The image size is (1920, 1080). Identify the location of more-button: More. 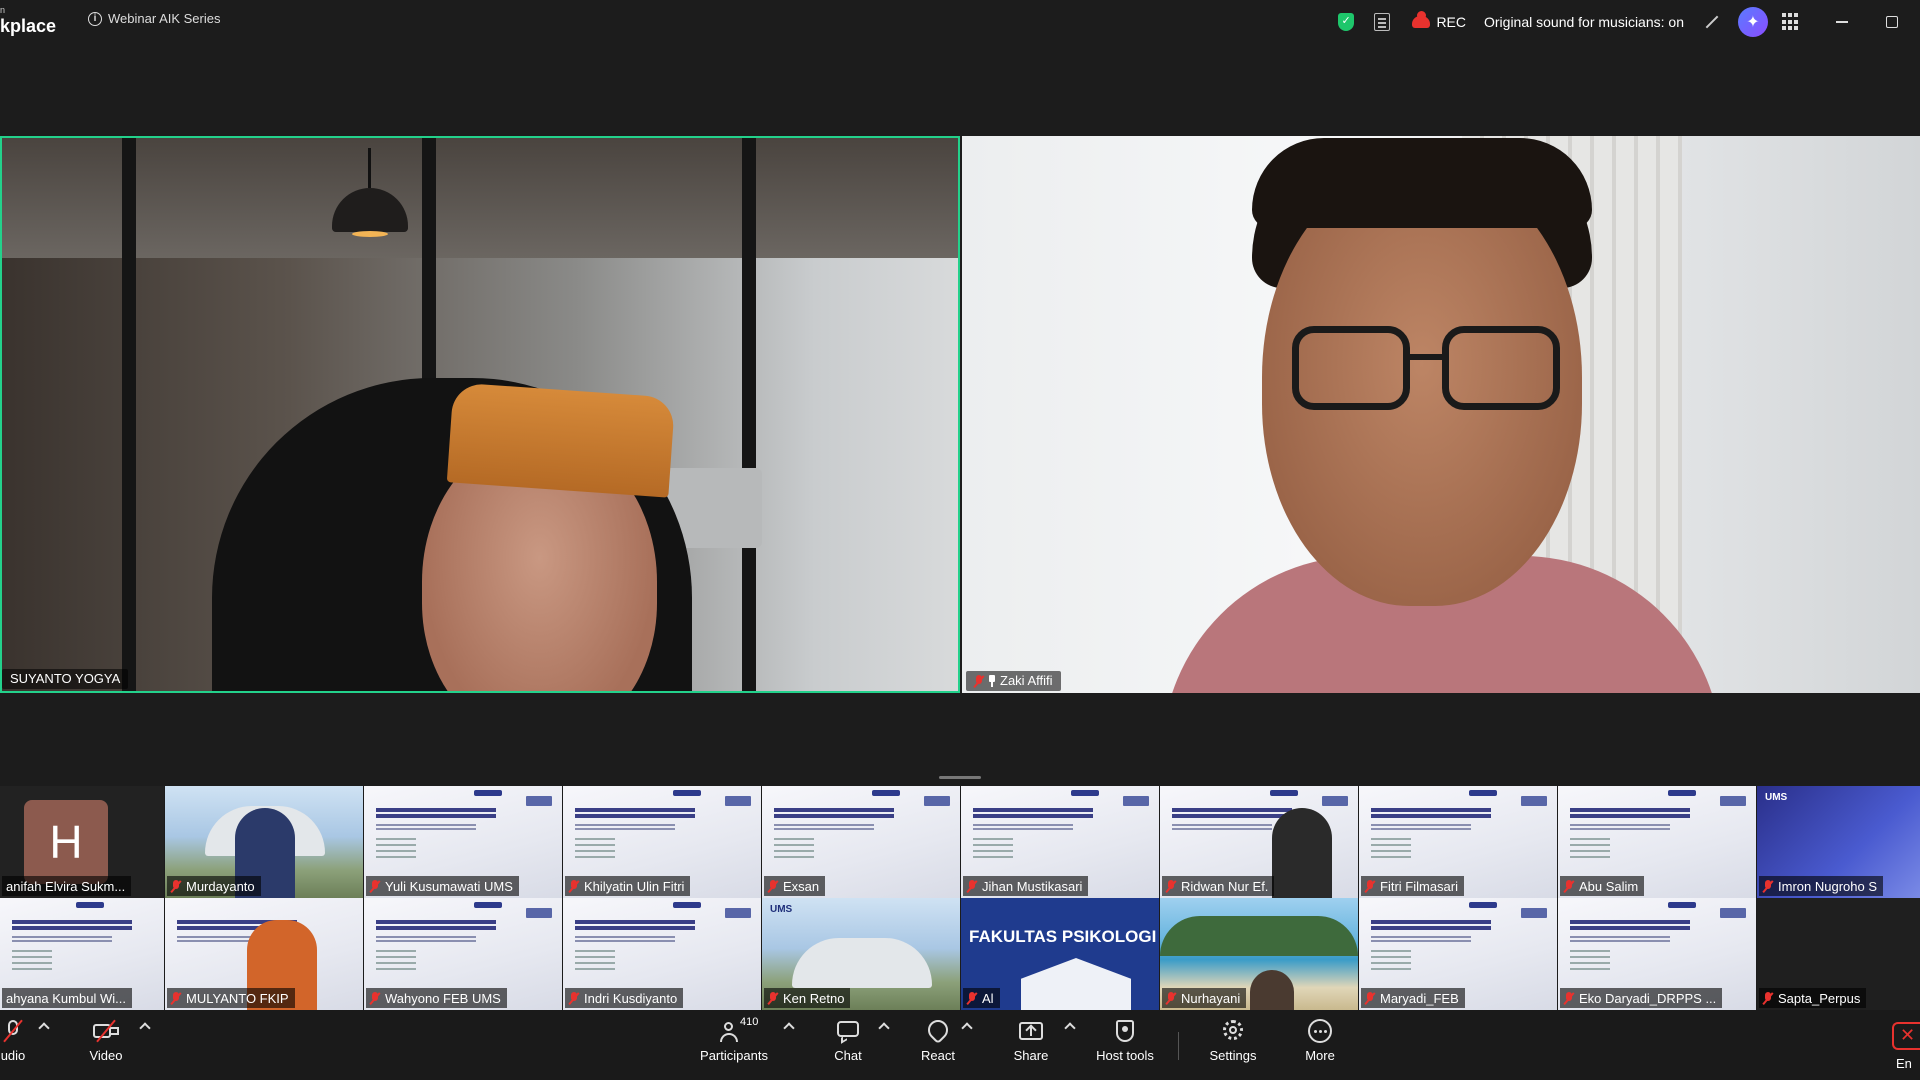
(1320, 1040).